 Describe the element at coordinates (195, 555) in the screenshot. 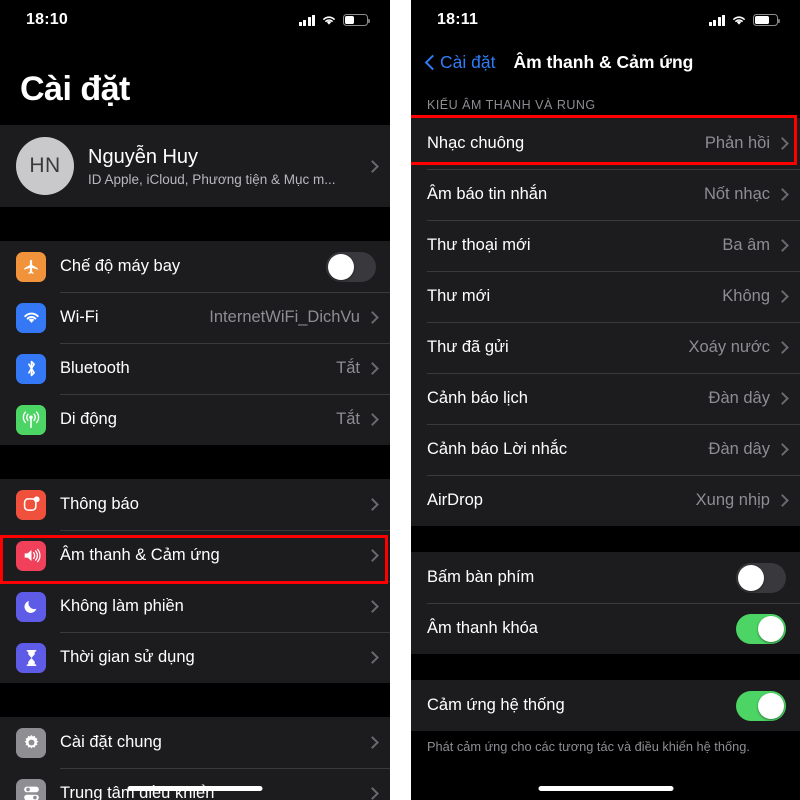

I see `sidebar-item-sounds-haptics: Âm thanh & Cảm ứng` at that location.